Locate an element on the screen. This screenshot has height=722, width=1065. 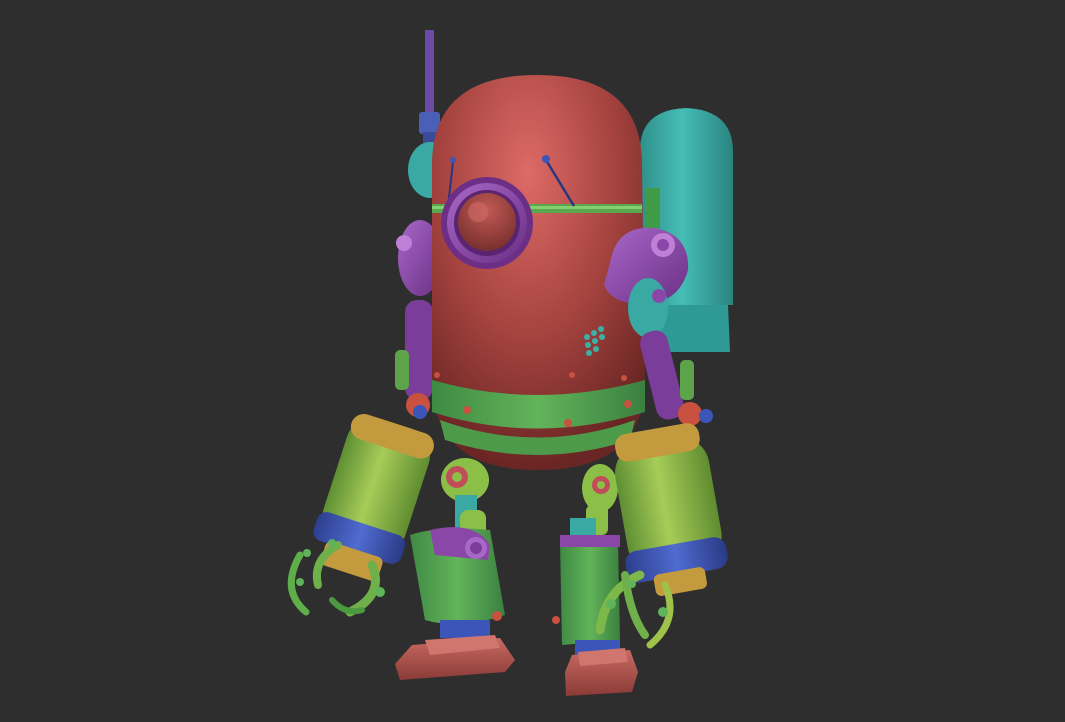
eye is located at coordinates (487, 223).